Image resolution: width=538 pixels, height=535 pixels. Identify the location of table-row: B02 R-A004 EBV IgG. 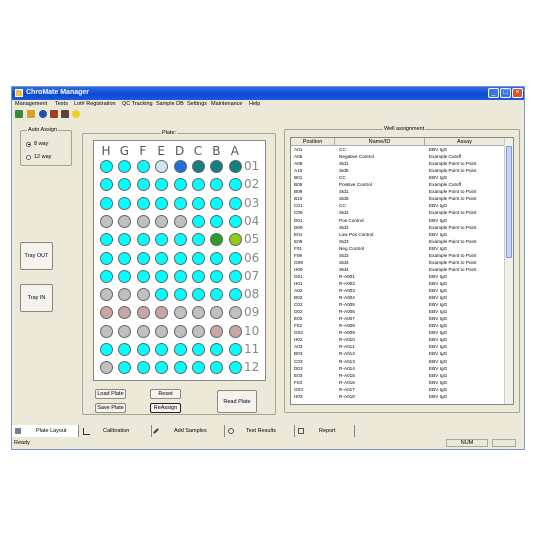
(398, 298).